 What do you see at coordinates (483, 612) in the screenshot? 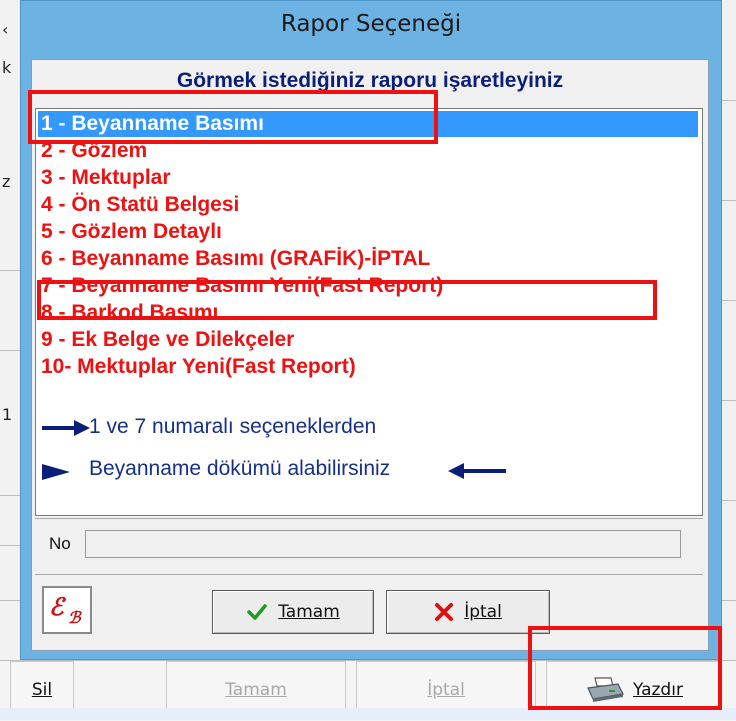
I see `iptal-button-label: İptal` at bounding box center [483, 612].